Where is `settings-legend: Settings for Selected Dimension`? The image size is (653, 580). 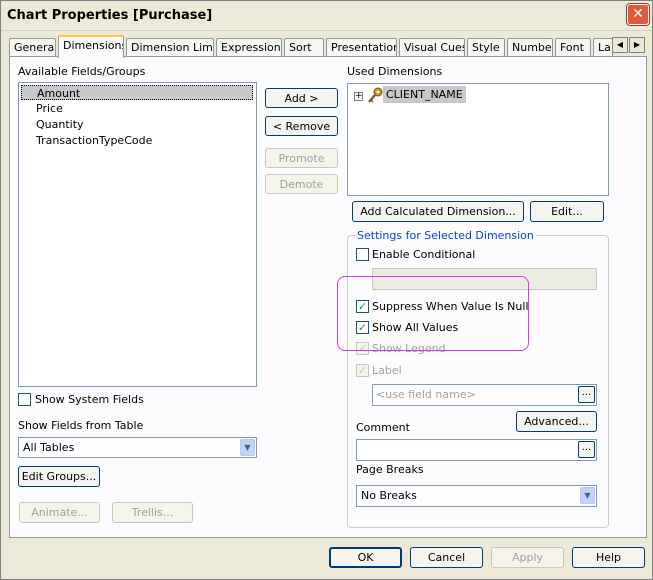 settings-legend: Settings for Selected Dimension is located at coordinates (445, 235).